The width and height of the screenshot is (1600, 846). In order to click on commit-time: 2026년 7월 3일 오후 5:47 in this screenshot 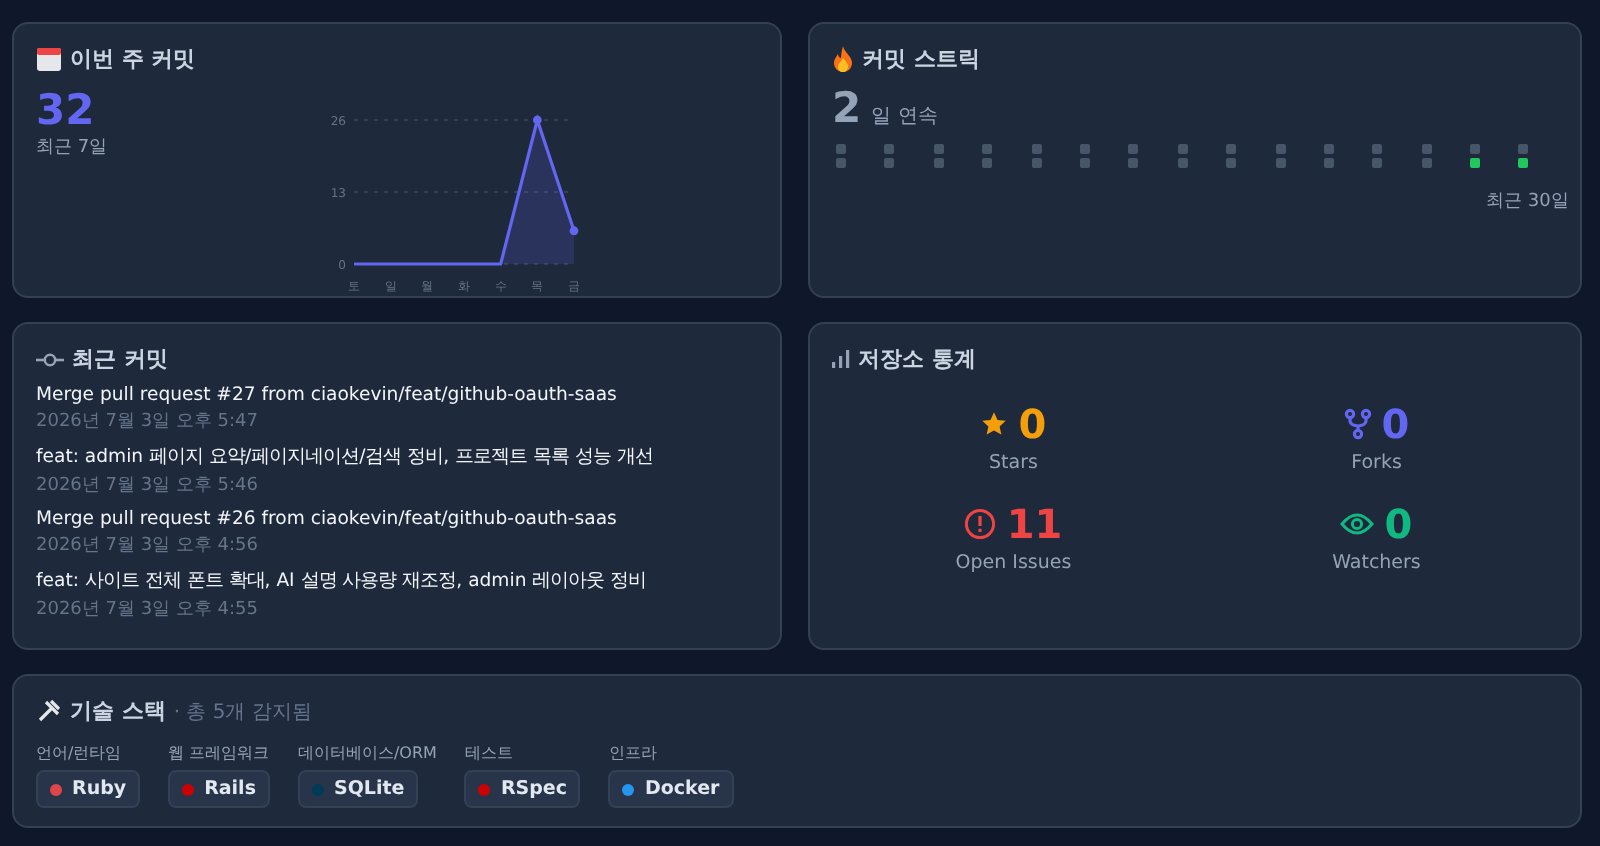, I will do `click(148, 422)`.